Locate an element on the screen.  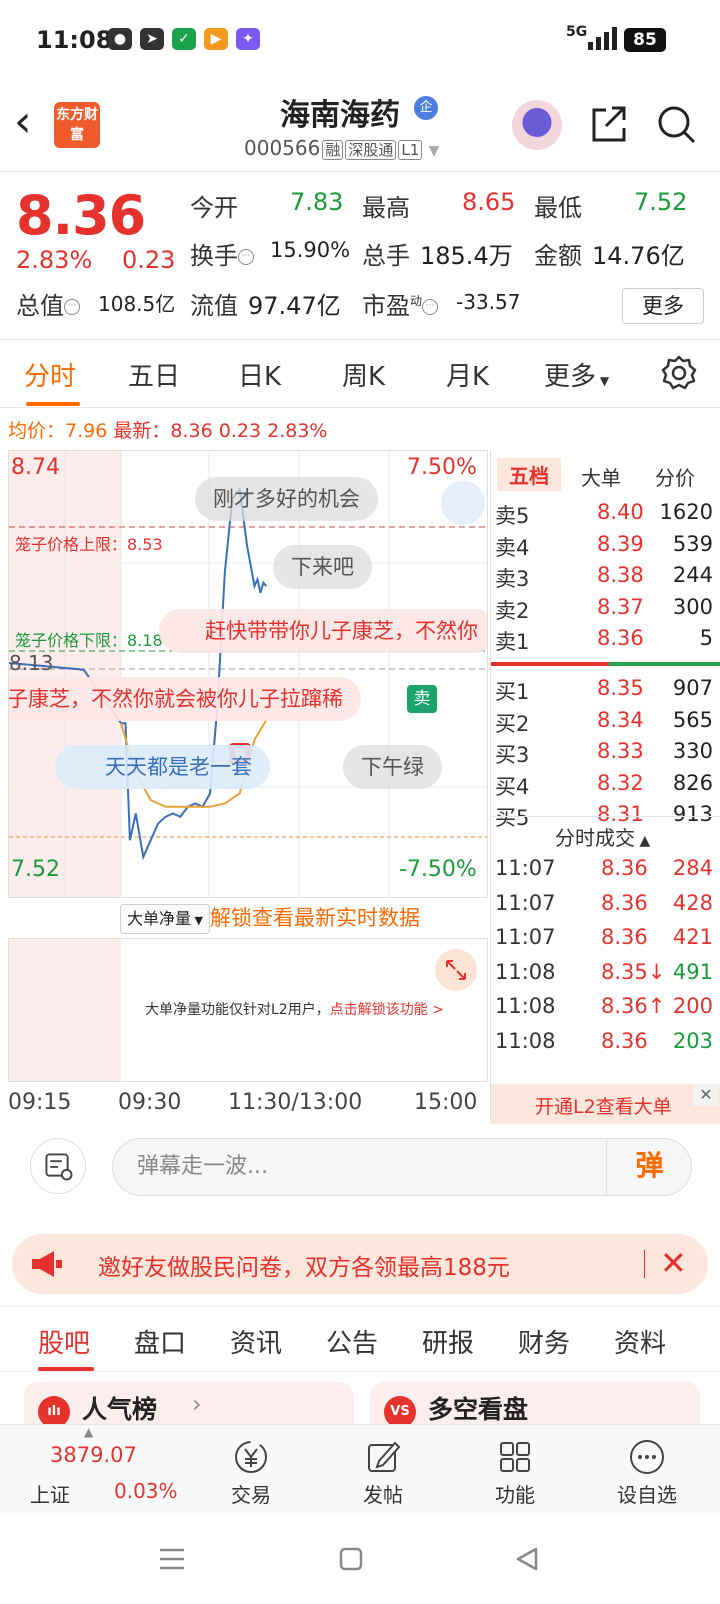
tab-announcements: 公告 is located at coordinates (352, 1341).